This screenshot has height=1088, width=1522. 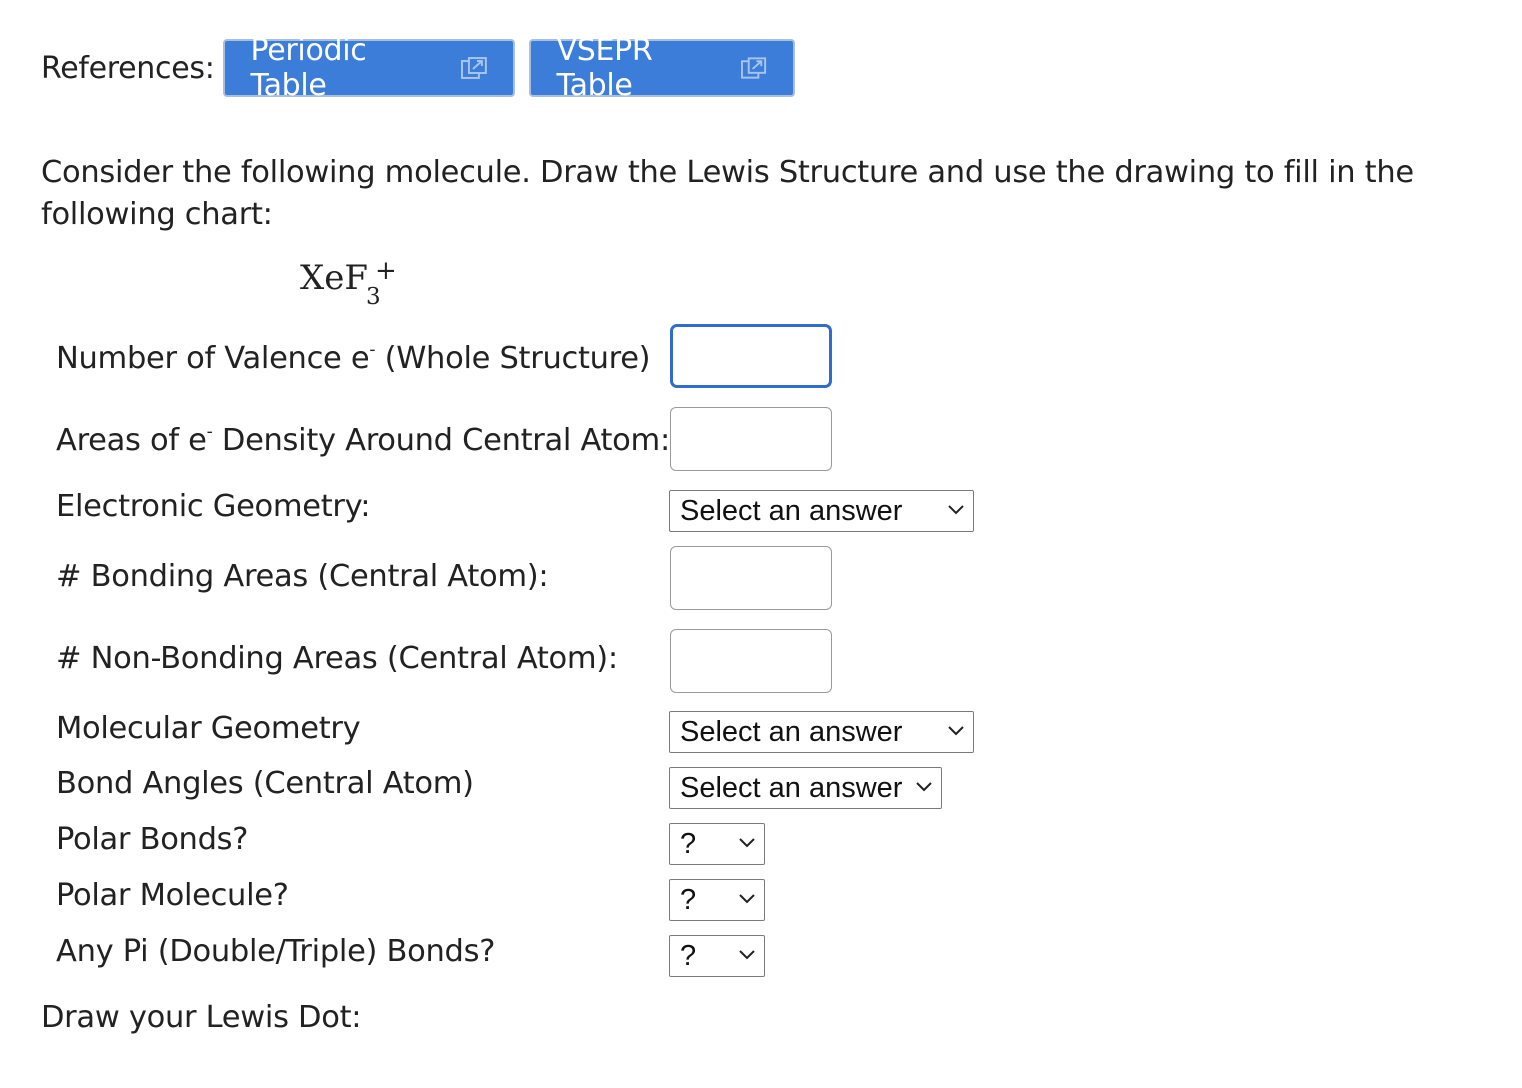 I want to click on bond-angles-label: Bond Angles (Central Atom), so click(x=265, y=783).